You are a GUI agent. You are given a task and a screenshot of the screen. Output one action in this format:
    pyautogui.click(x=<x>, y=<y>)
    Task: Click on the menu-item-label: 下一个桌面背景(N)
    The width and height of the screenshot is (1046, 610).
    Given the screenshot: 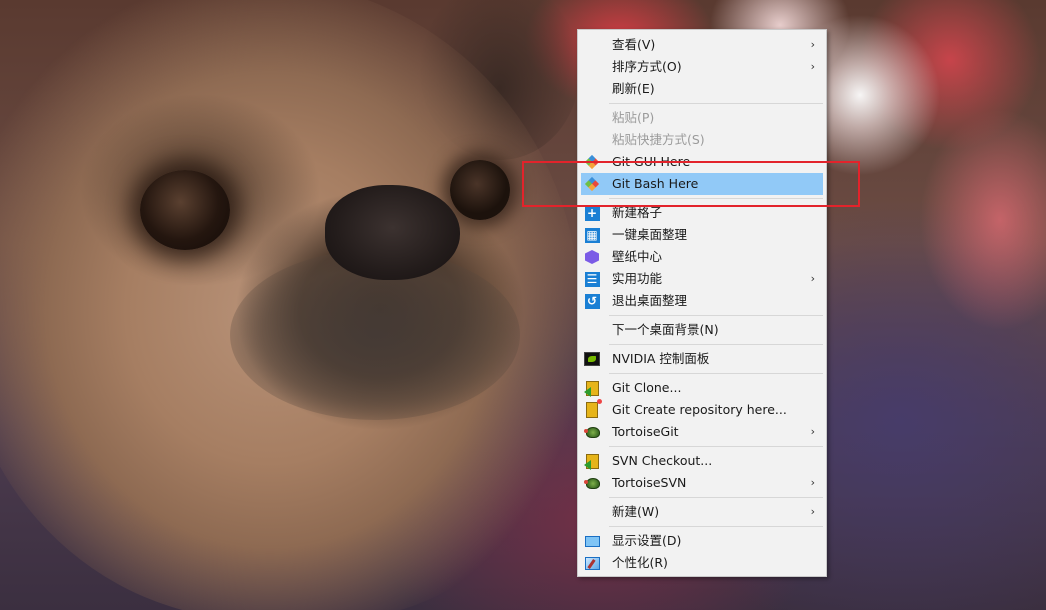 What is the action you would take?
    pyautogui.click(x=665, y=329)
    